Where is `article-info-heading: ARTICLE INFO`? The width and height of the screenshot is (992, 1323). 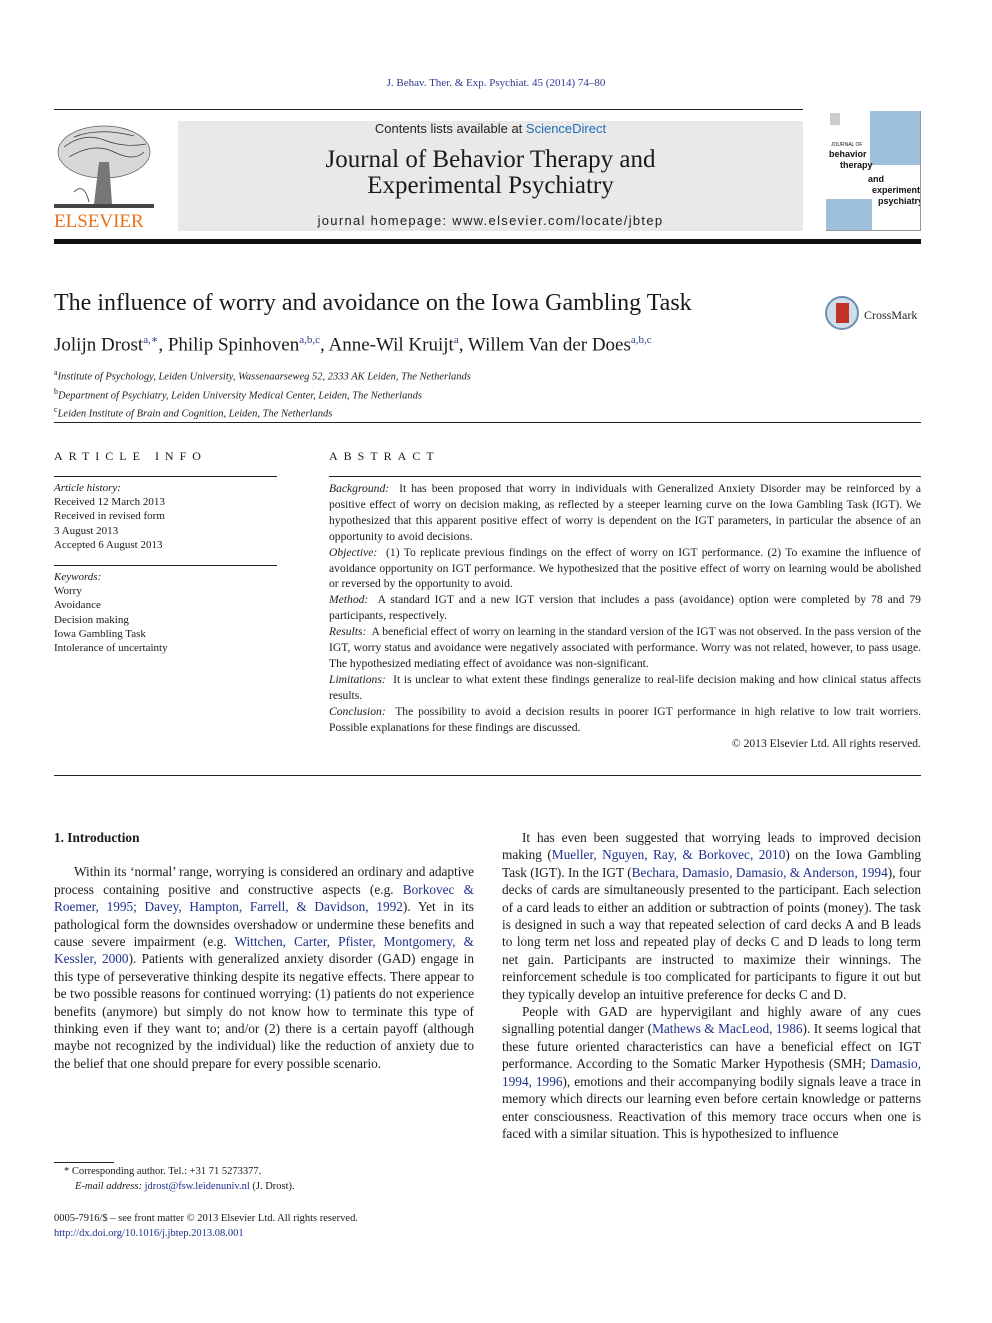 article-info-heading: ARTICLE INFO is located at coordinates (130, 456).